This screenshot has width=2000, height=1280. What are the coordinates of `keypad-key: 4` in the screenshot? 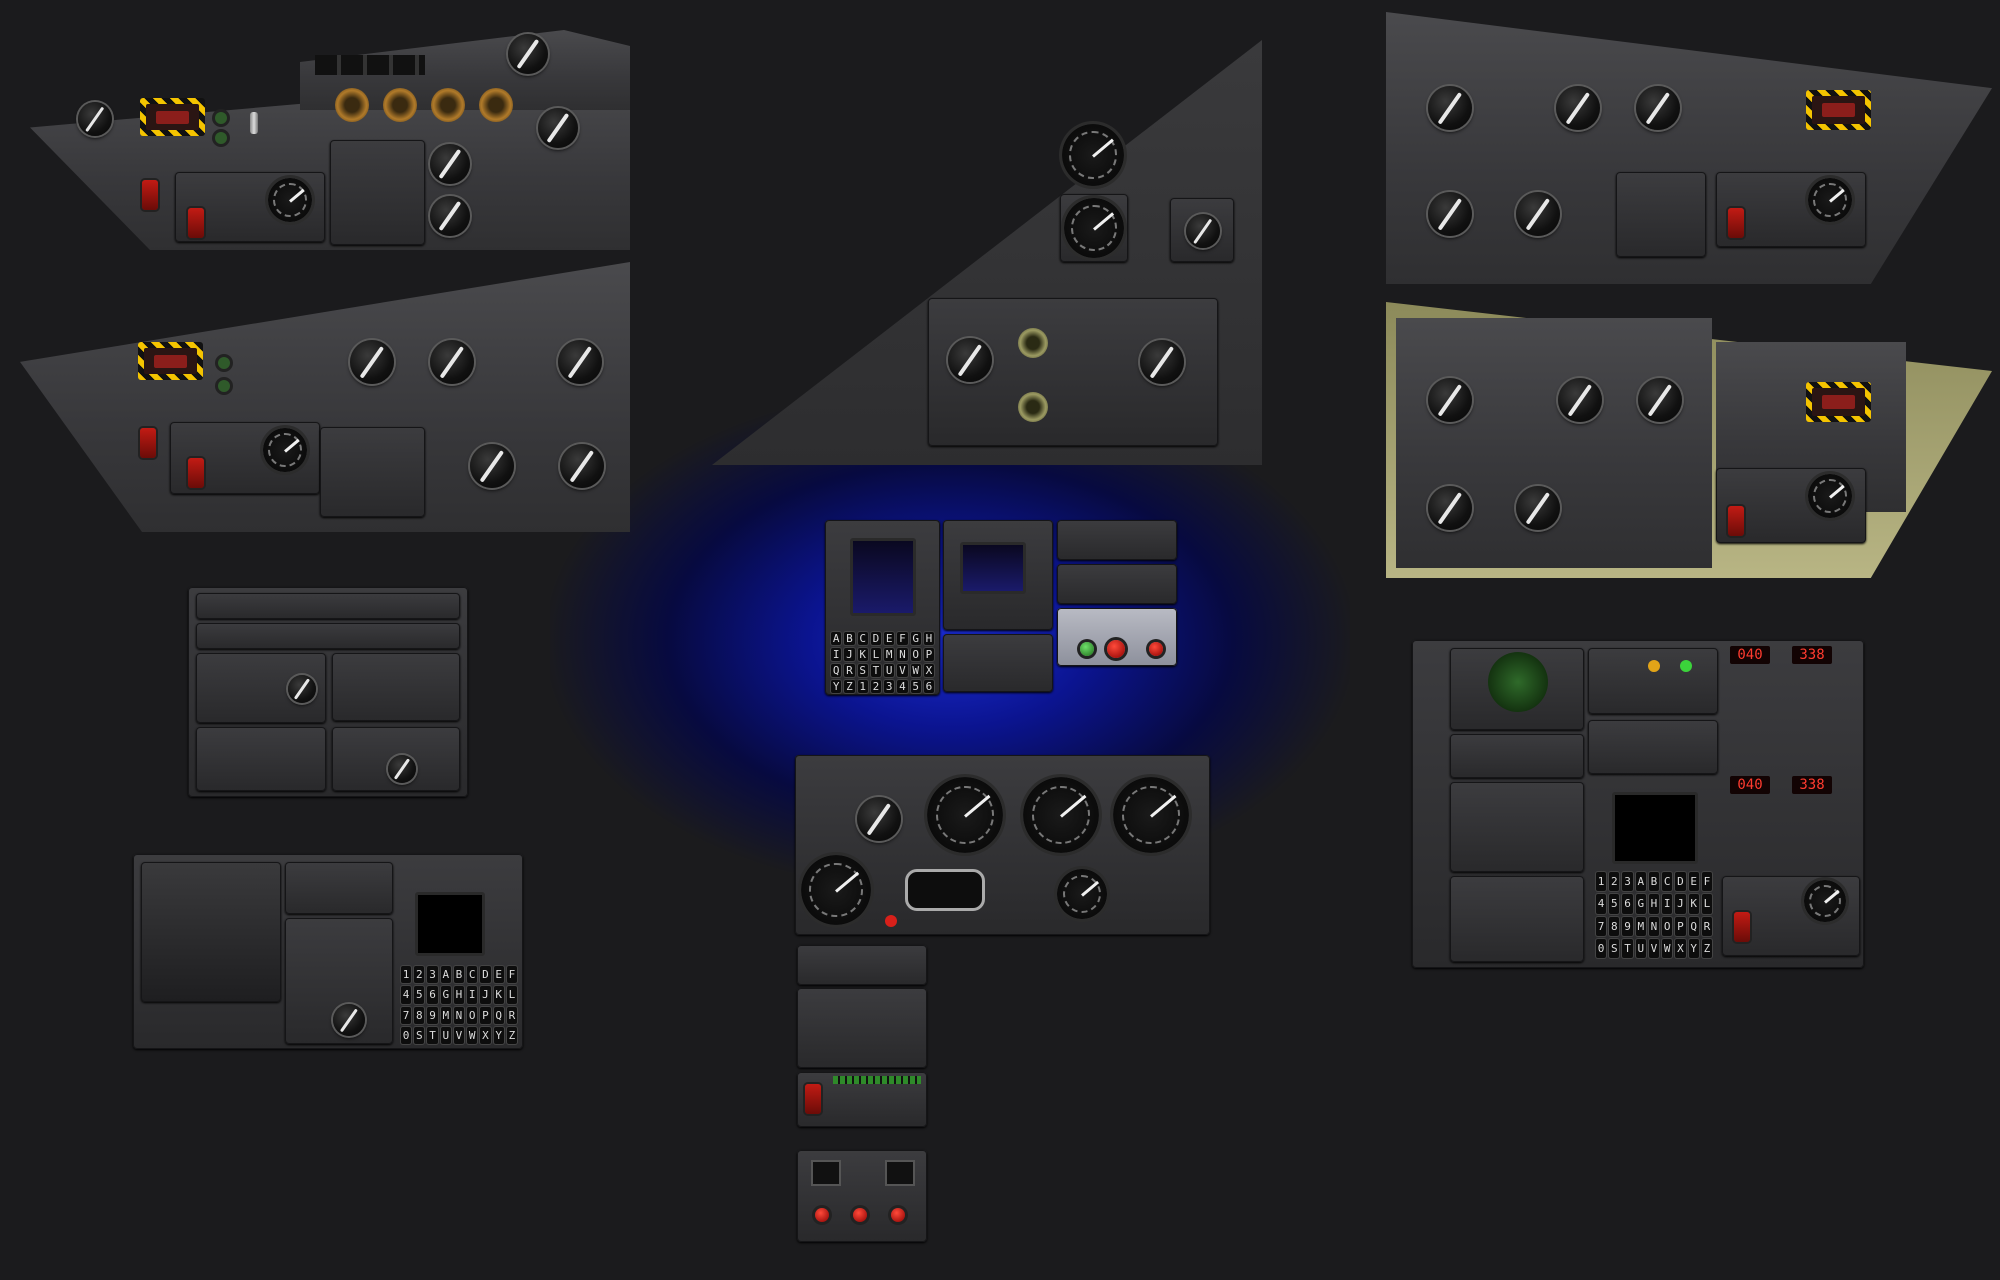 It's located at (1601, 904).